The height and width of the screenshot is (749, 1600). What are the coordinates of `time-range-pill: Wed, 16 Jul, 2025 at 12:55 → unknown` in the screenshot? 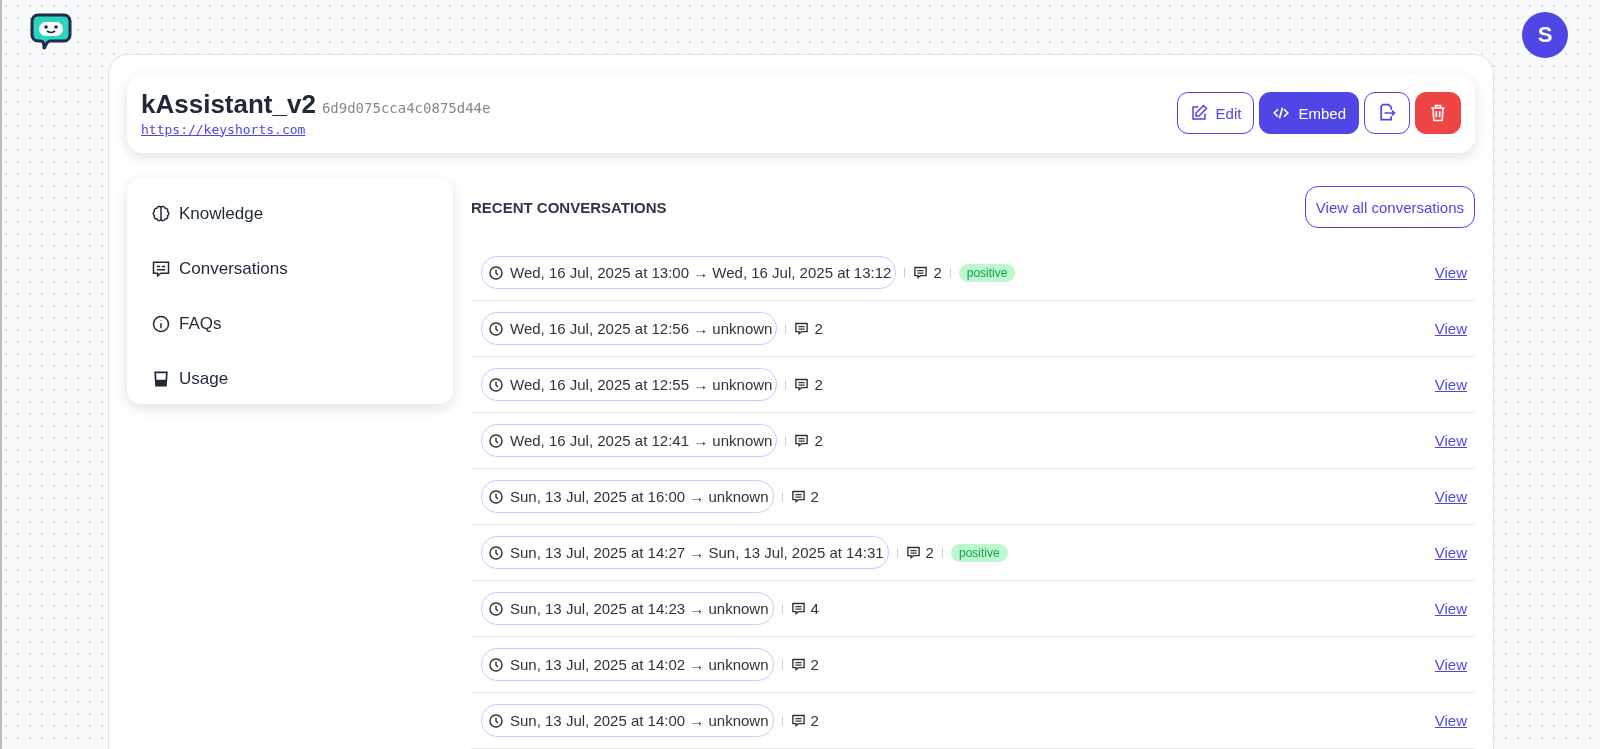 It's located at (629, 384).